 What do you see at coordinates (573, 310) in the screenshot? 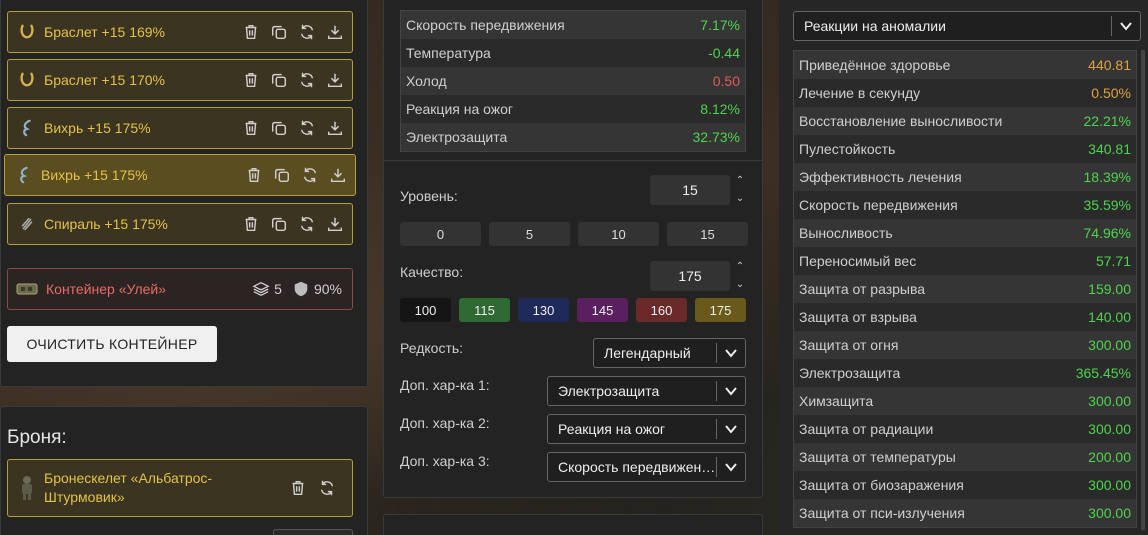
I see `quality-presets: 100 115 130 145 160 175` at bounding box center [573, 310].